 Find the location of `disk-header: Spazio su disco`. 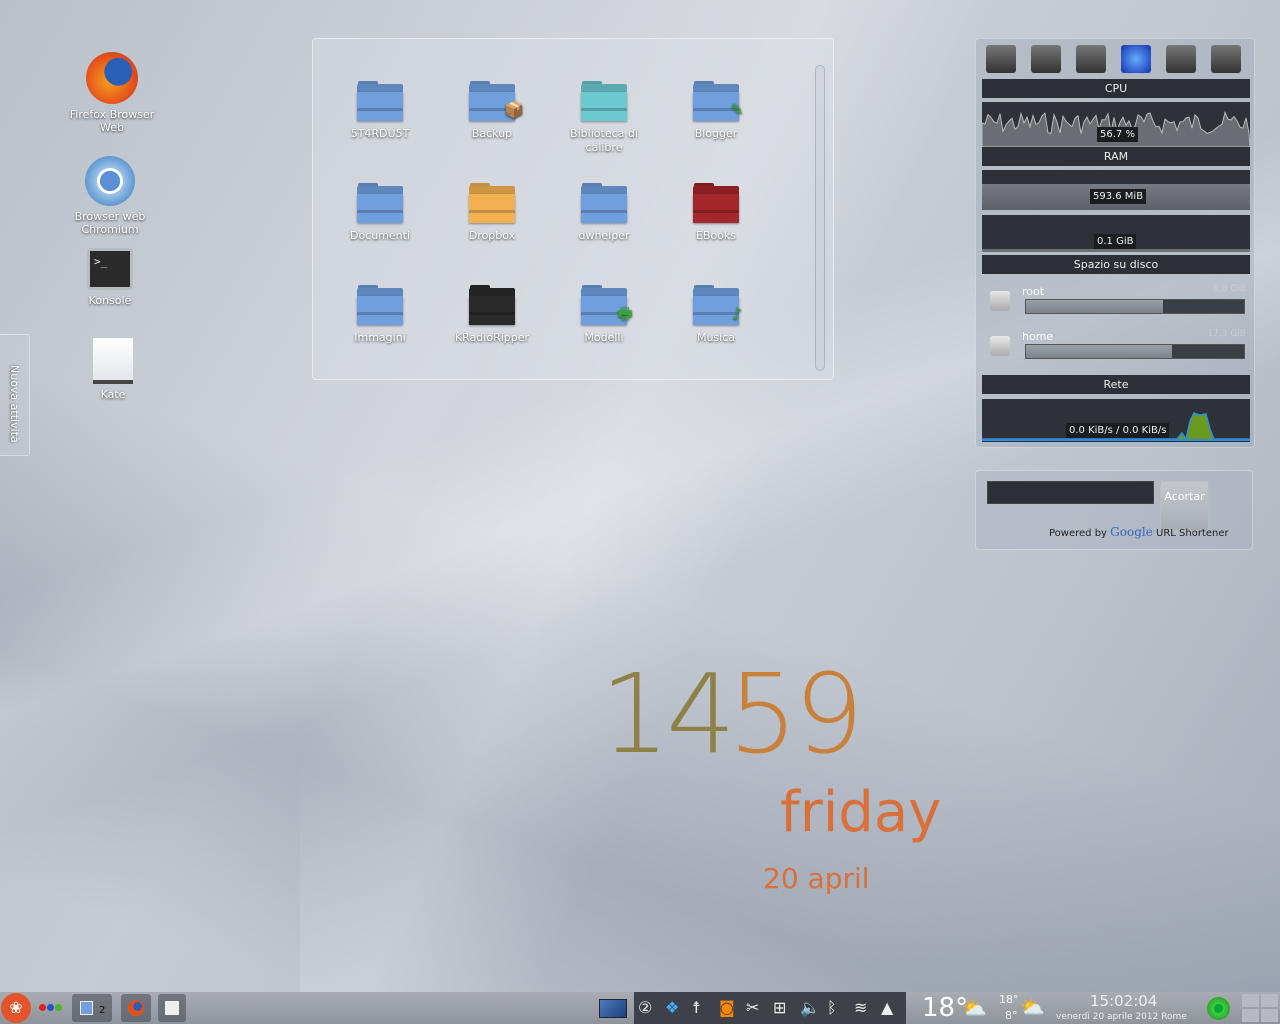

disk-header: Spazio su disco is located at coordinates (1116, 264).